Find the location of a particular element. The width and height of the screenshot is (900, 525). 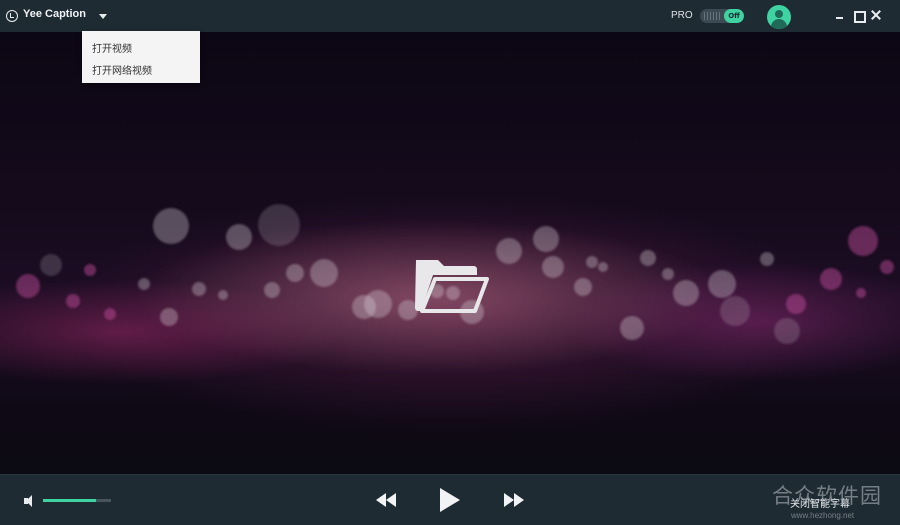

rewind-icon is located at coordinates (386, 500).